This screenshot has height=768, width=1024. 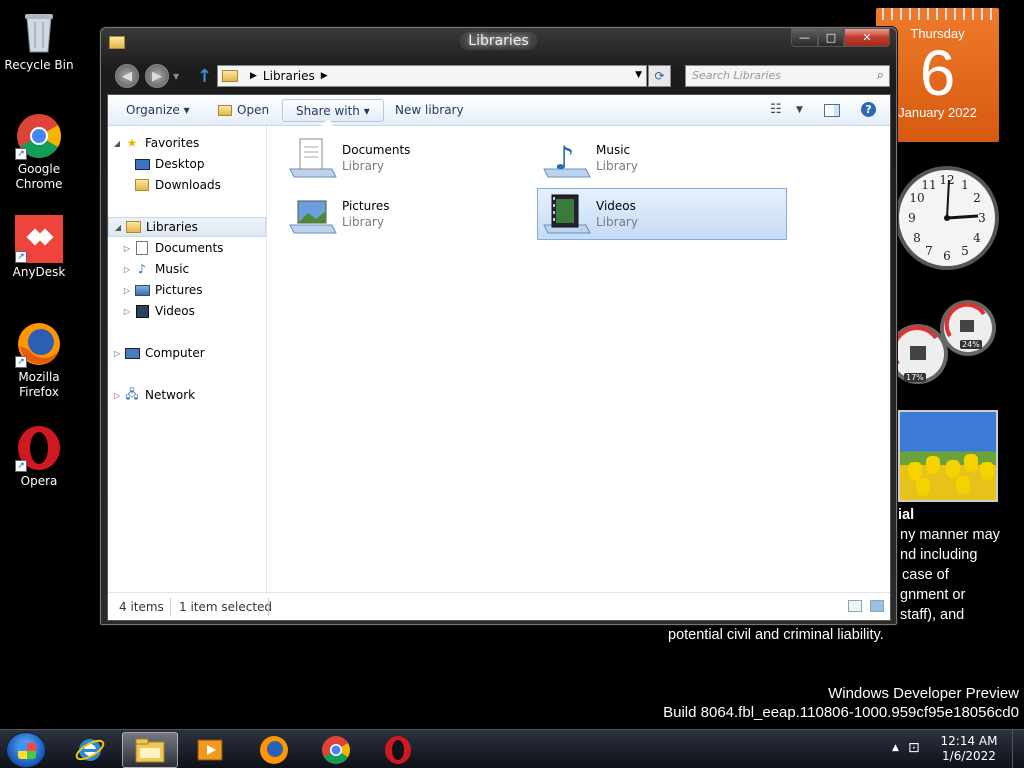 What do you see at coordinates (895, 748) in the screenshot?
I see `show-hidden-icons-icon: ▲` at bounding box center [895, 748].